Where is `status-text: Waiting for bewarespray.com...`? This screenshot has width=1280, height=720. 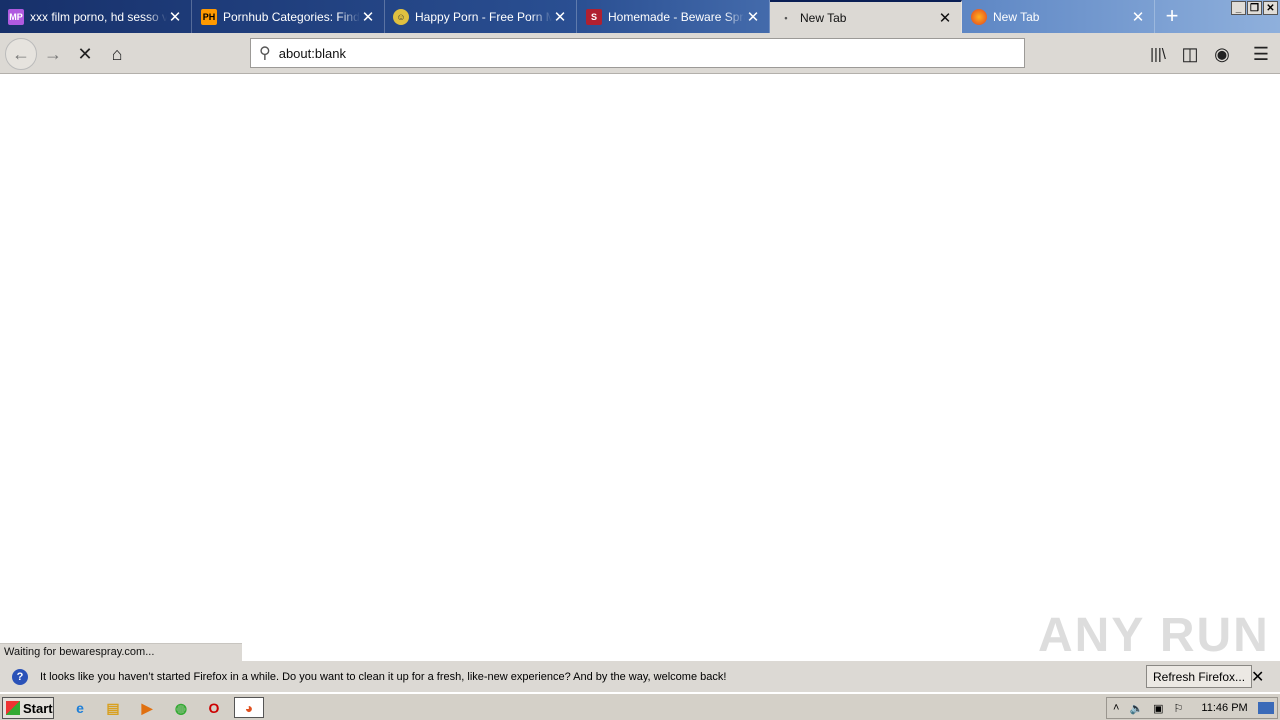 status-text: Waiting for bewarespray.com... is located at coordinates (121, 652).